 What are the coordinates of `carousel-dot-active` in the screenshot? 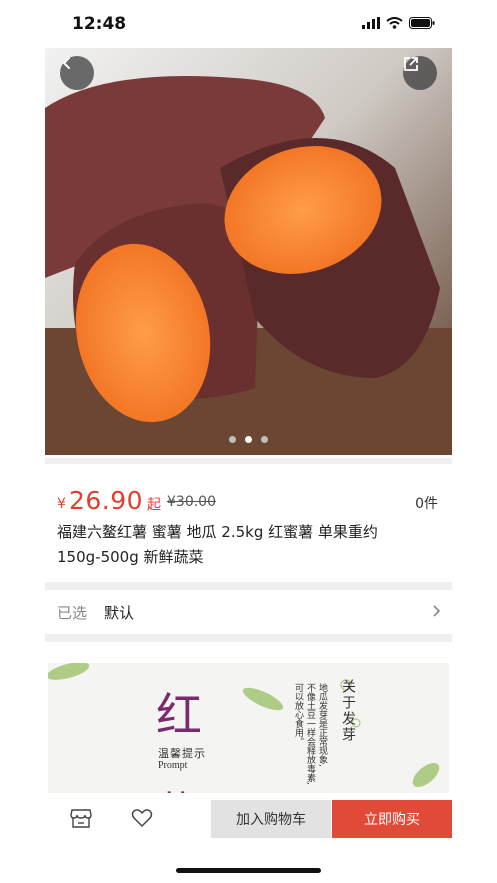 It's located at (248, 439).